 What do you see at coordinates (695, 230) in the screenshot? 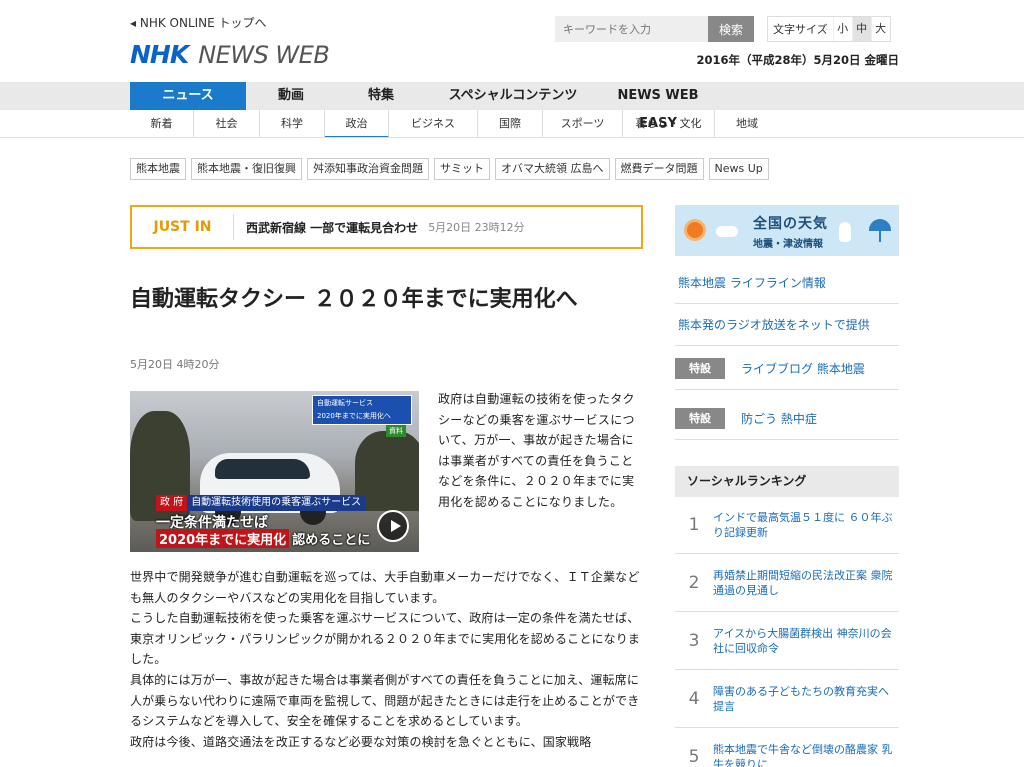
I see `sun-icon` at bounding box center [695, 230].